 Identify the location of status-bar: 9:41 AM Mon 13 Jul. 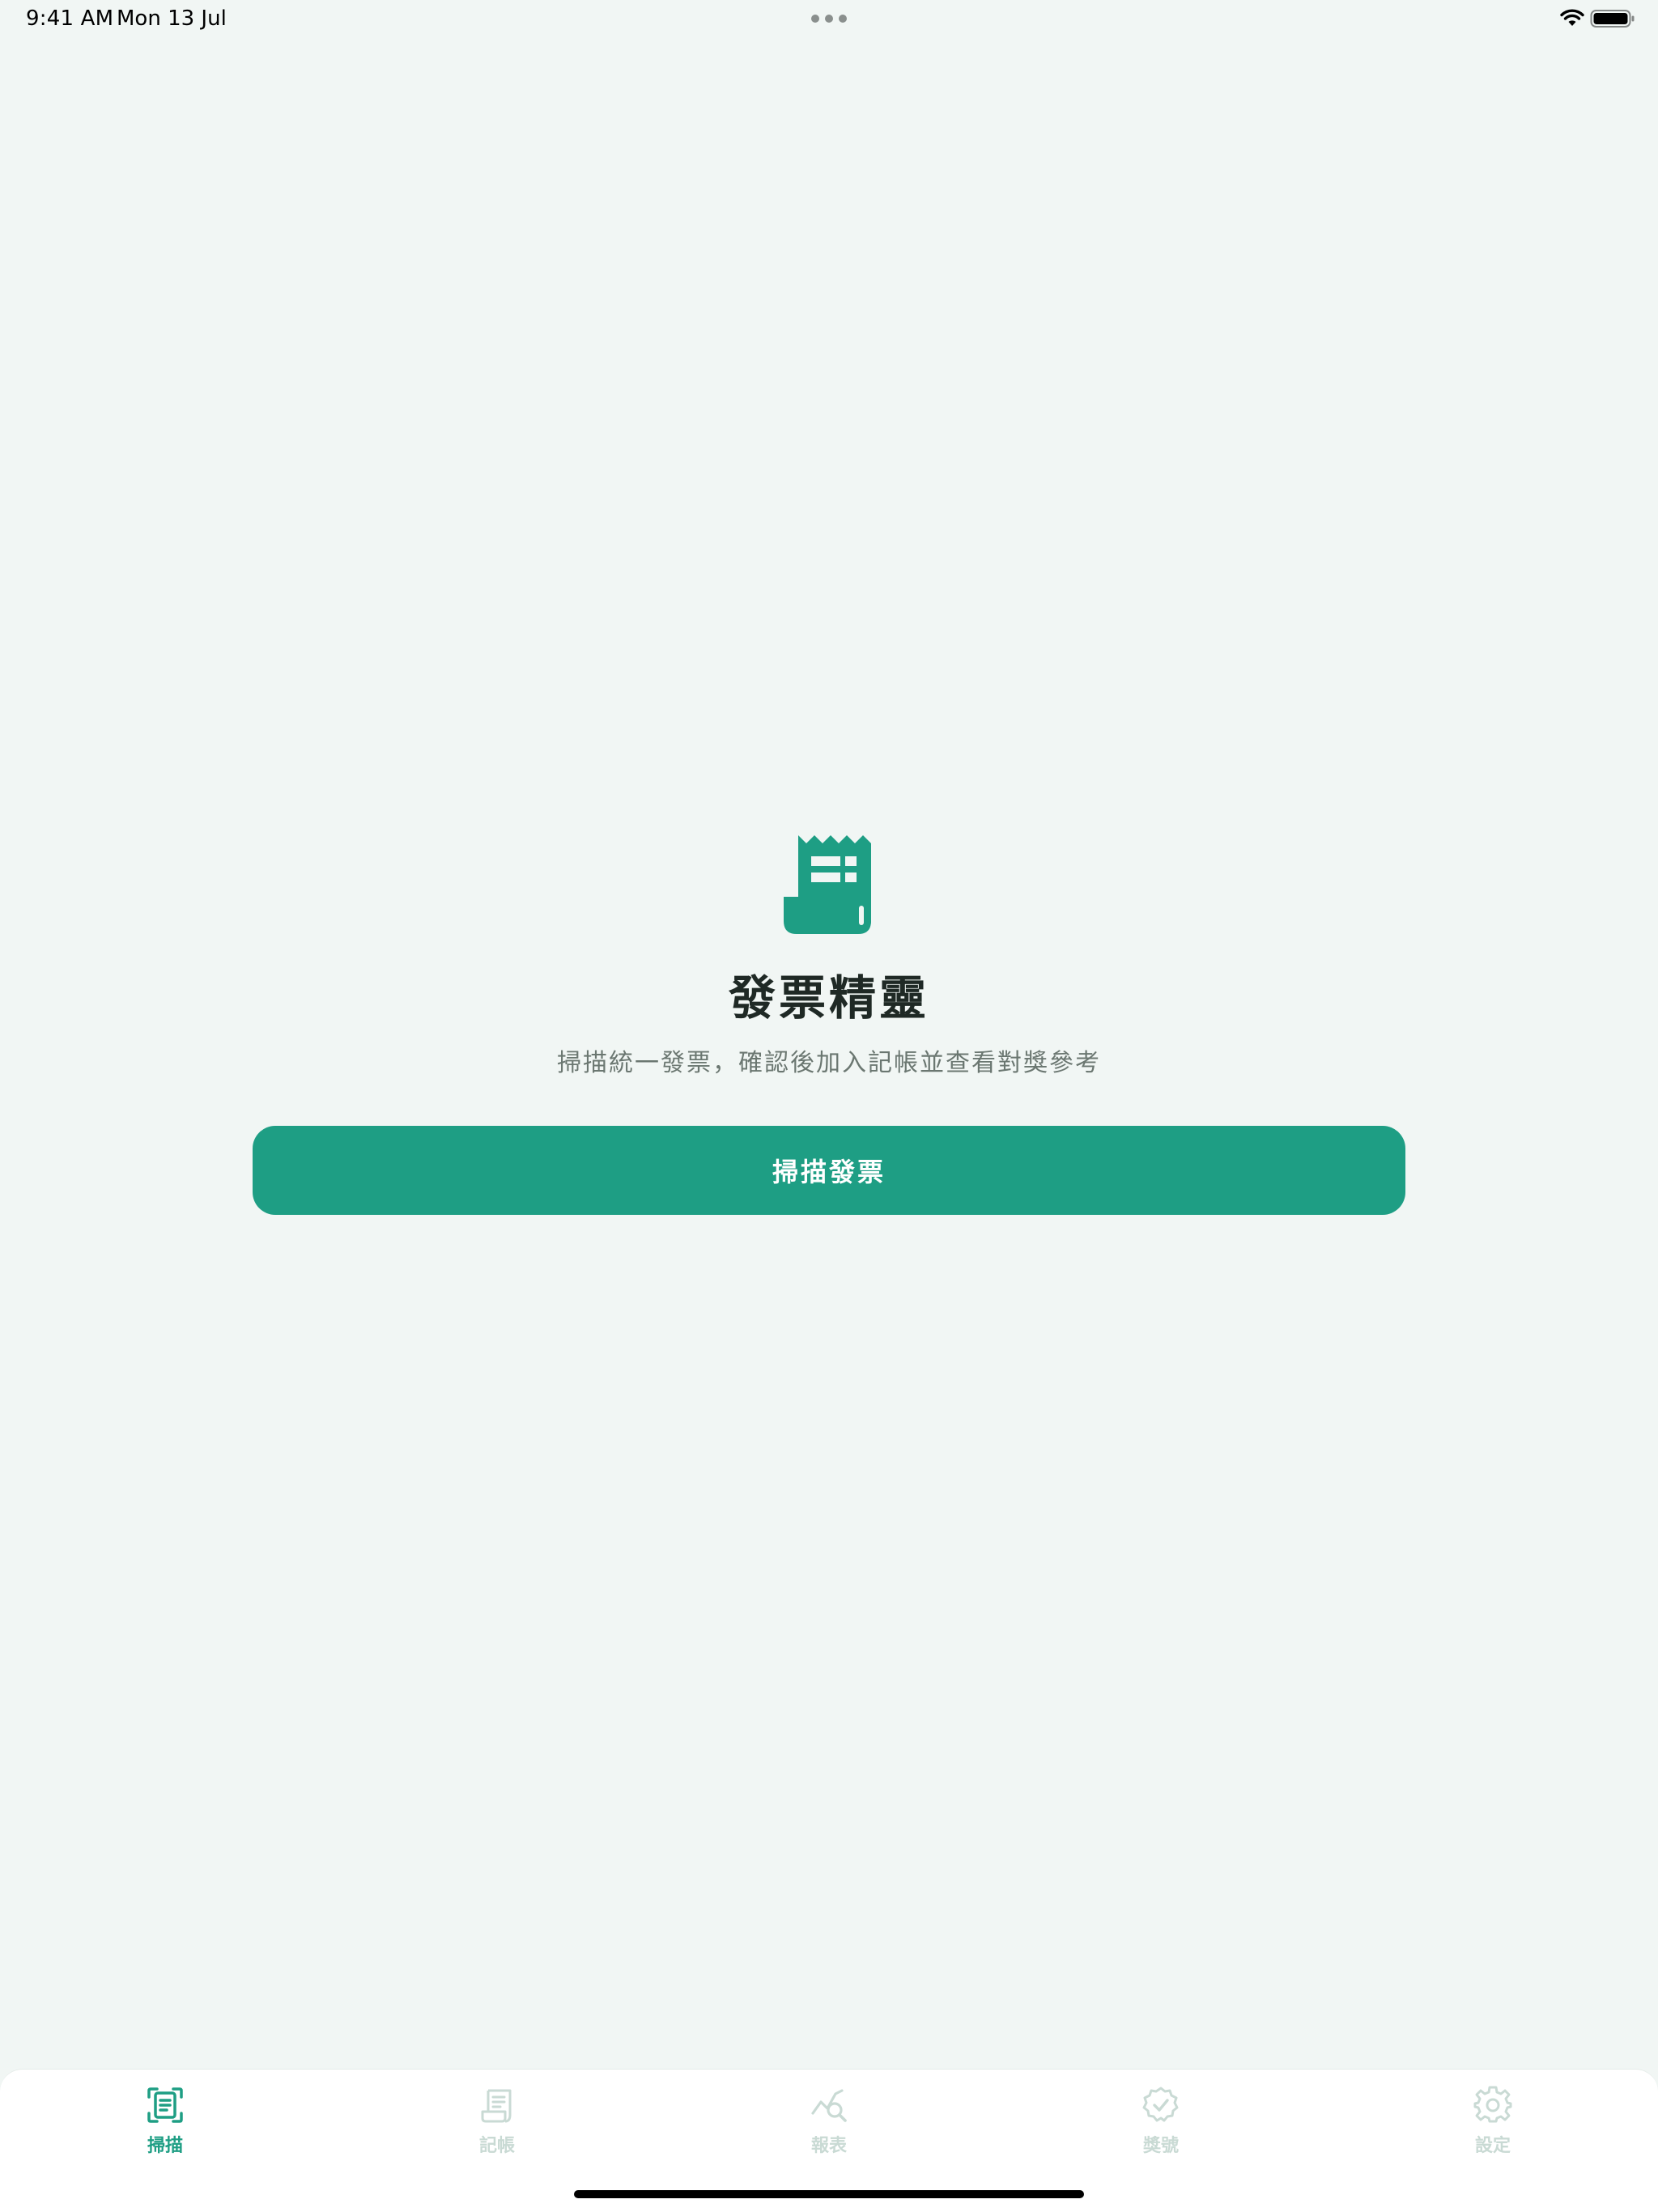
(829, 19).